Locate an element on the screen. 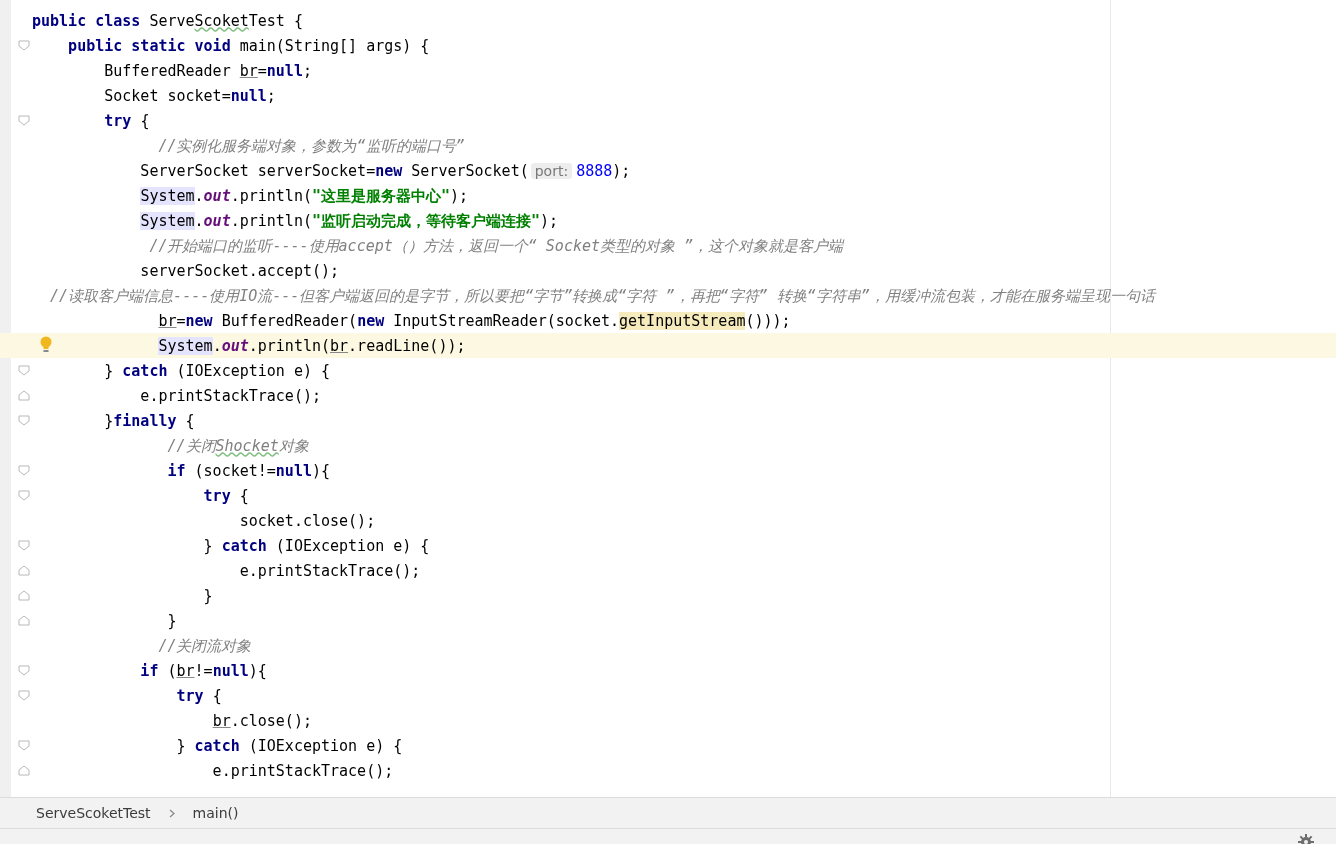  code-comment: //关闭Shocket对象 is located at coordinates (237, 445).